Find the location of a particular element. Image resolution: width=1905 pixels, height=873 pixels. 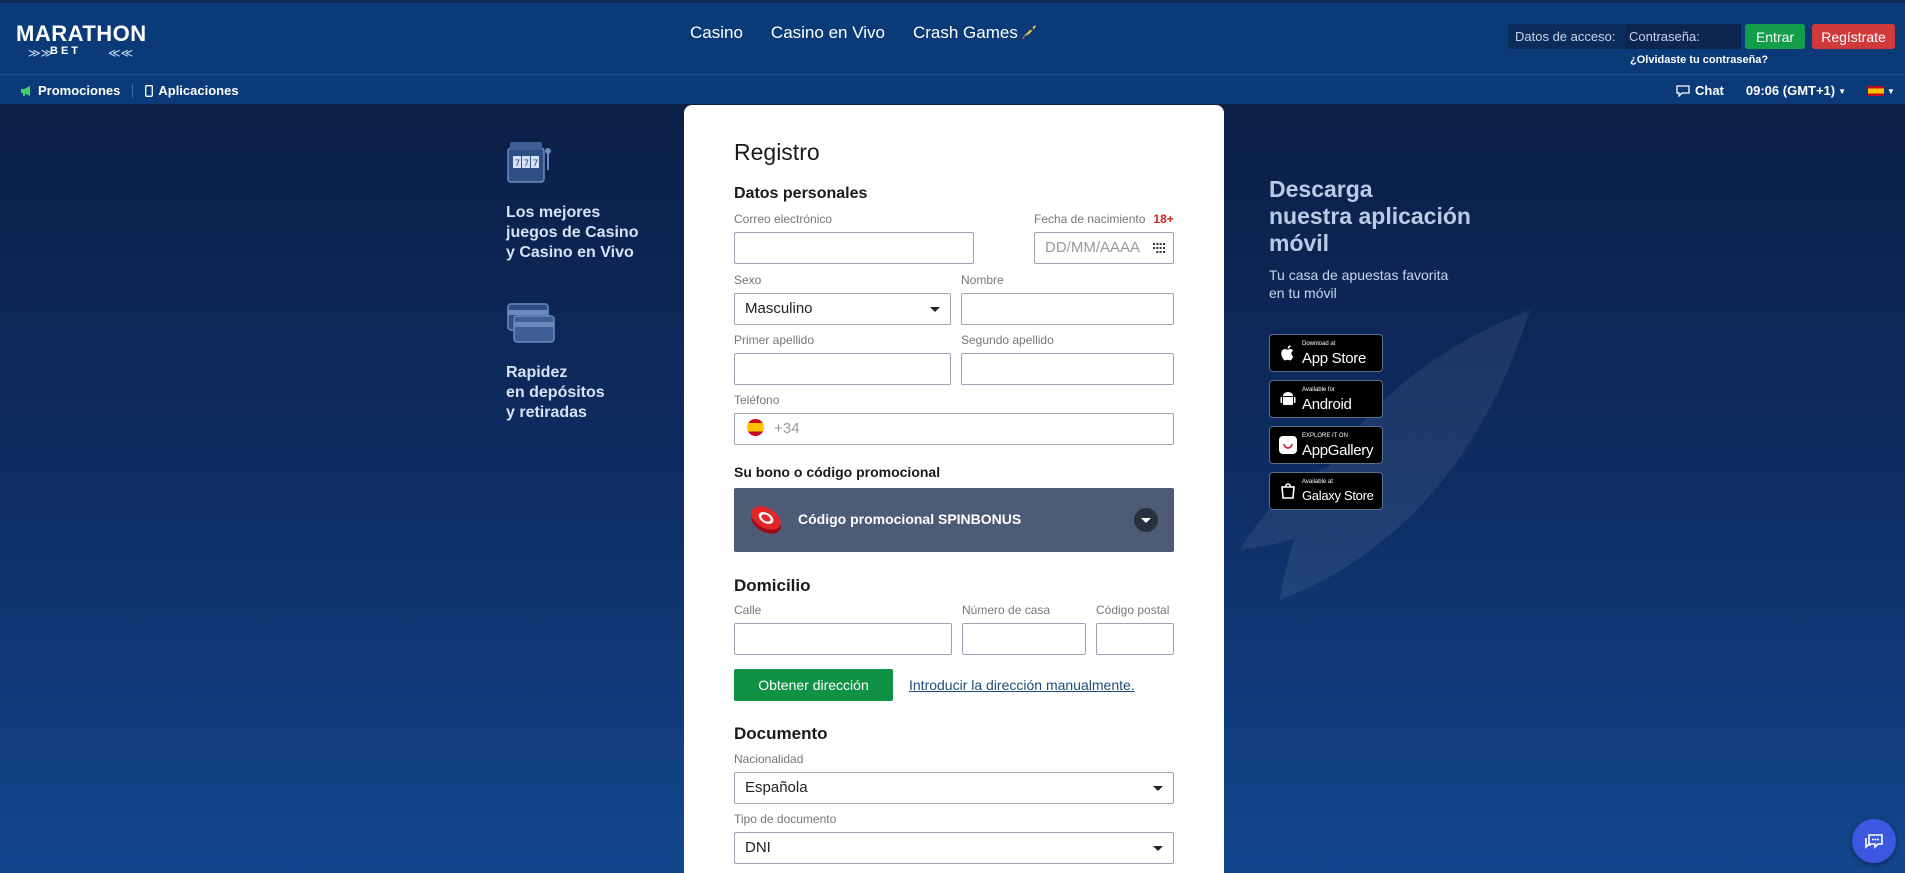

birth-label: Fecha de nacimiento 18+ is located at coordinates (1104, 219).